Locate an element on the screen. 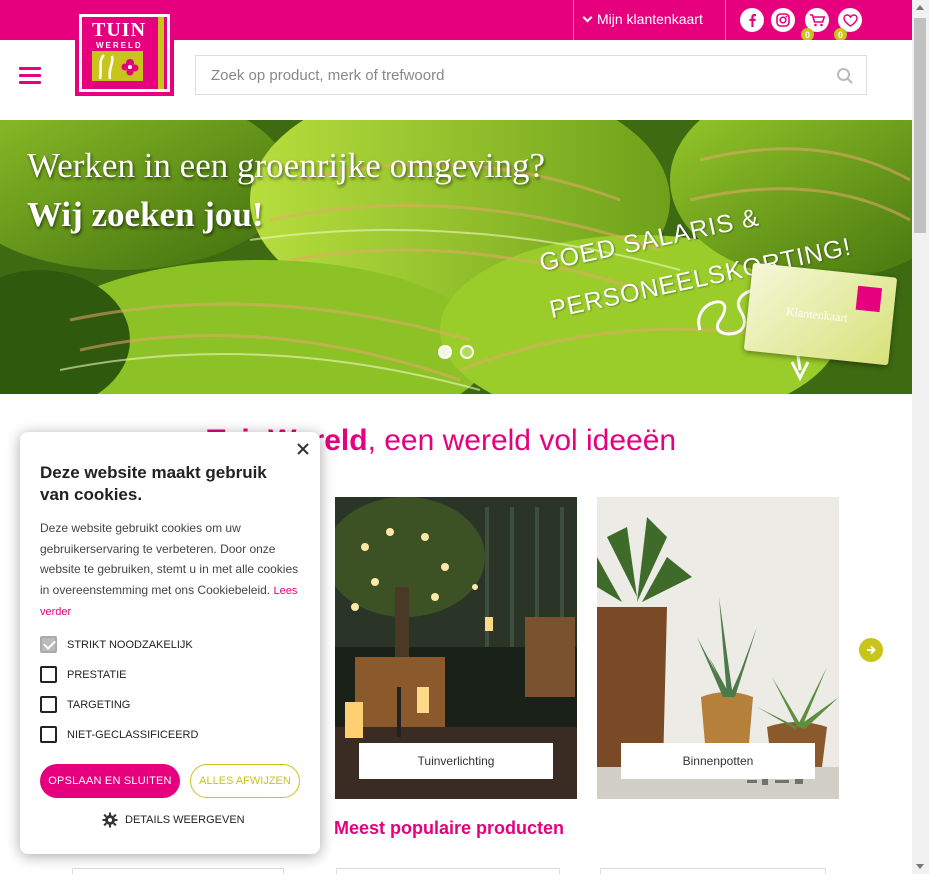  close-icon is located at coordinates (303, 449).